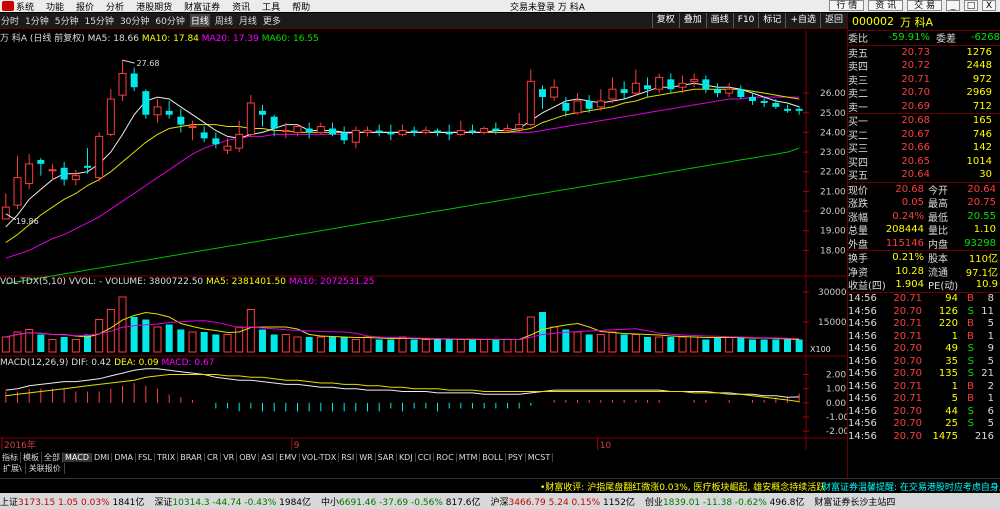 Image resolution: width=1000 pixels, height=509 pixels. Describe the element at coordinates (924, 148) in the screenshot. I see `bid-row: 买三 20.66 142` at that location.